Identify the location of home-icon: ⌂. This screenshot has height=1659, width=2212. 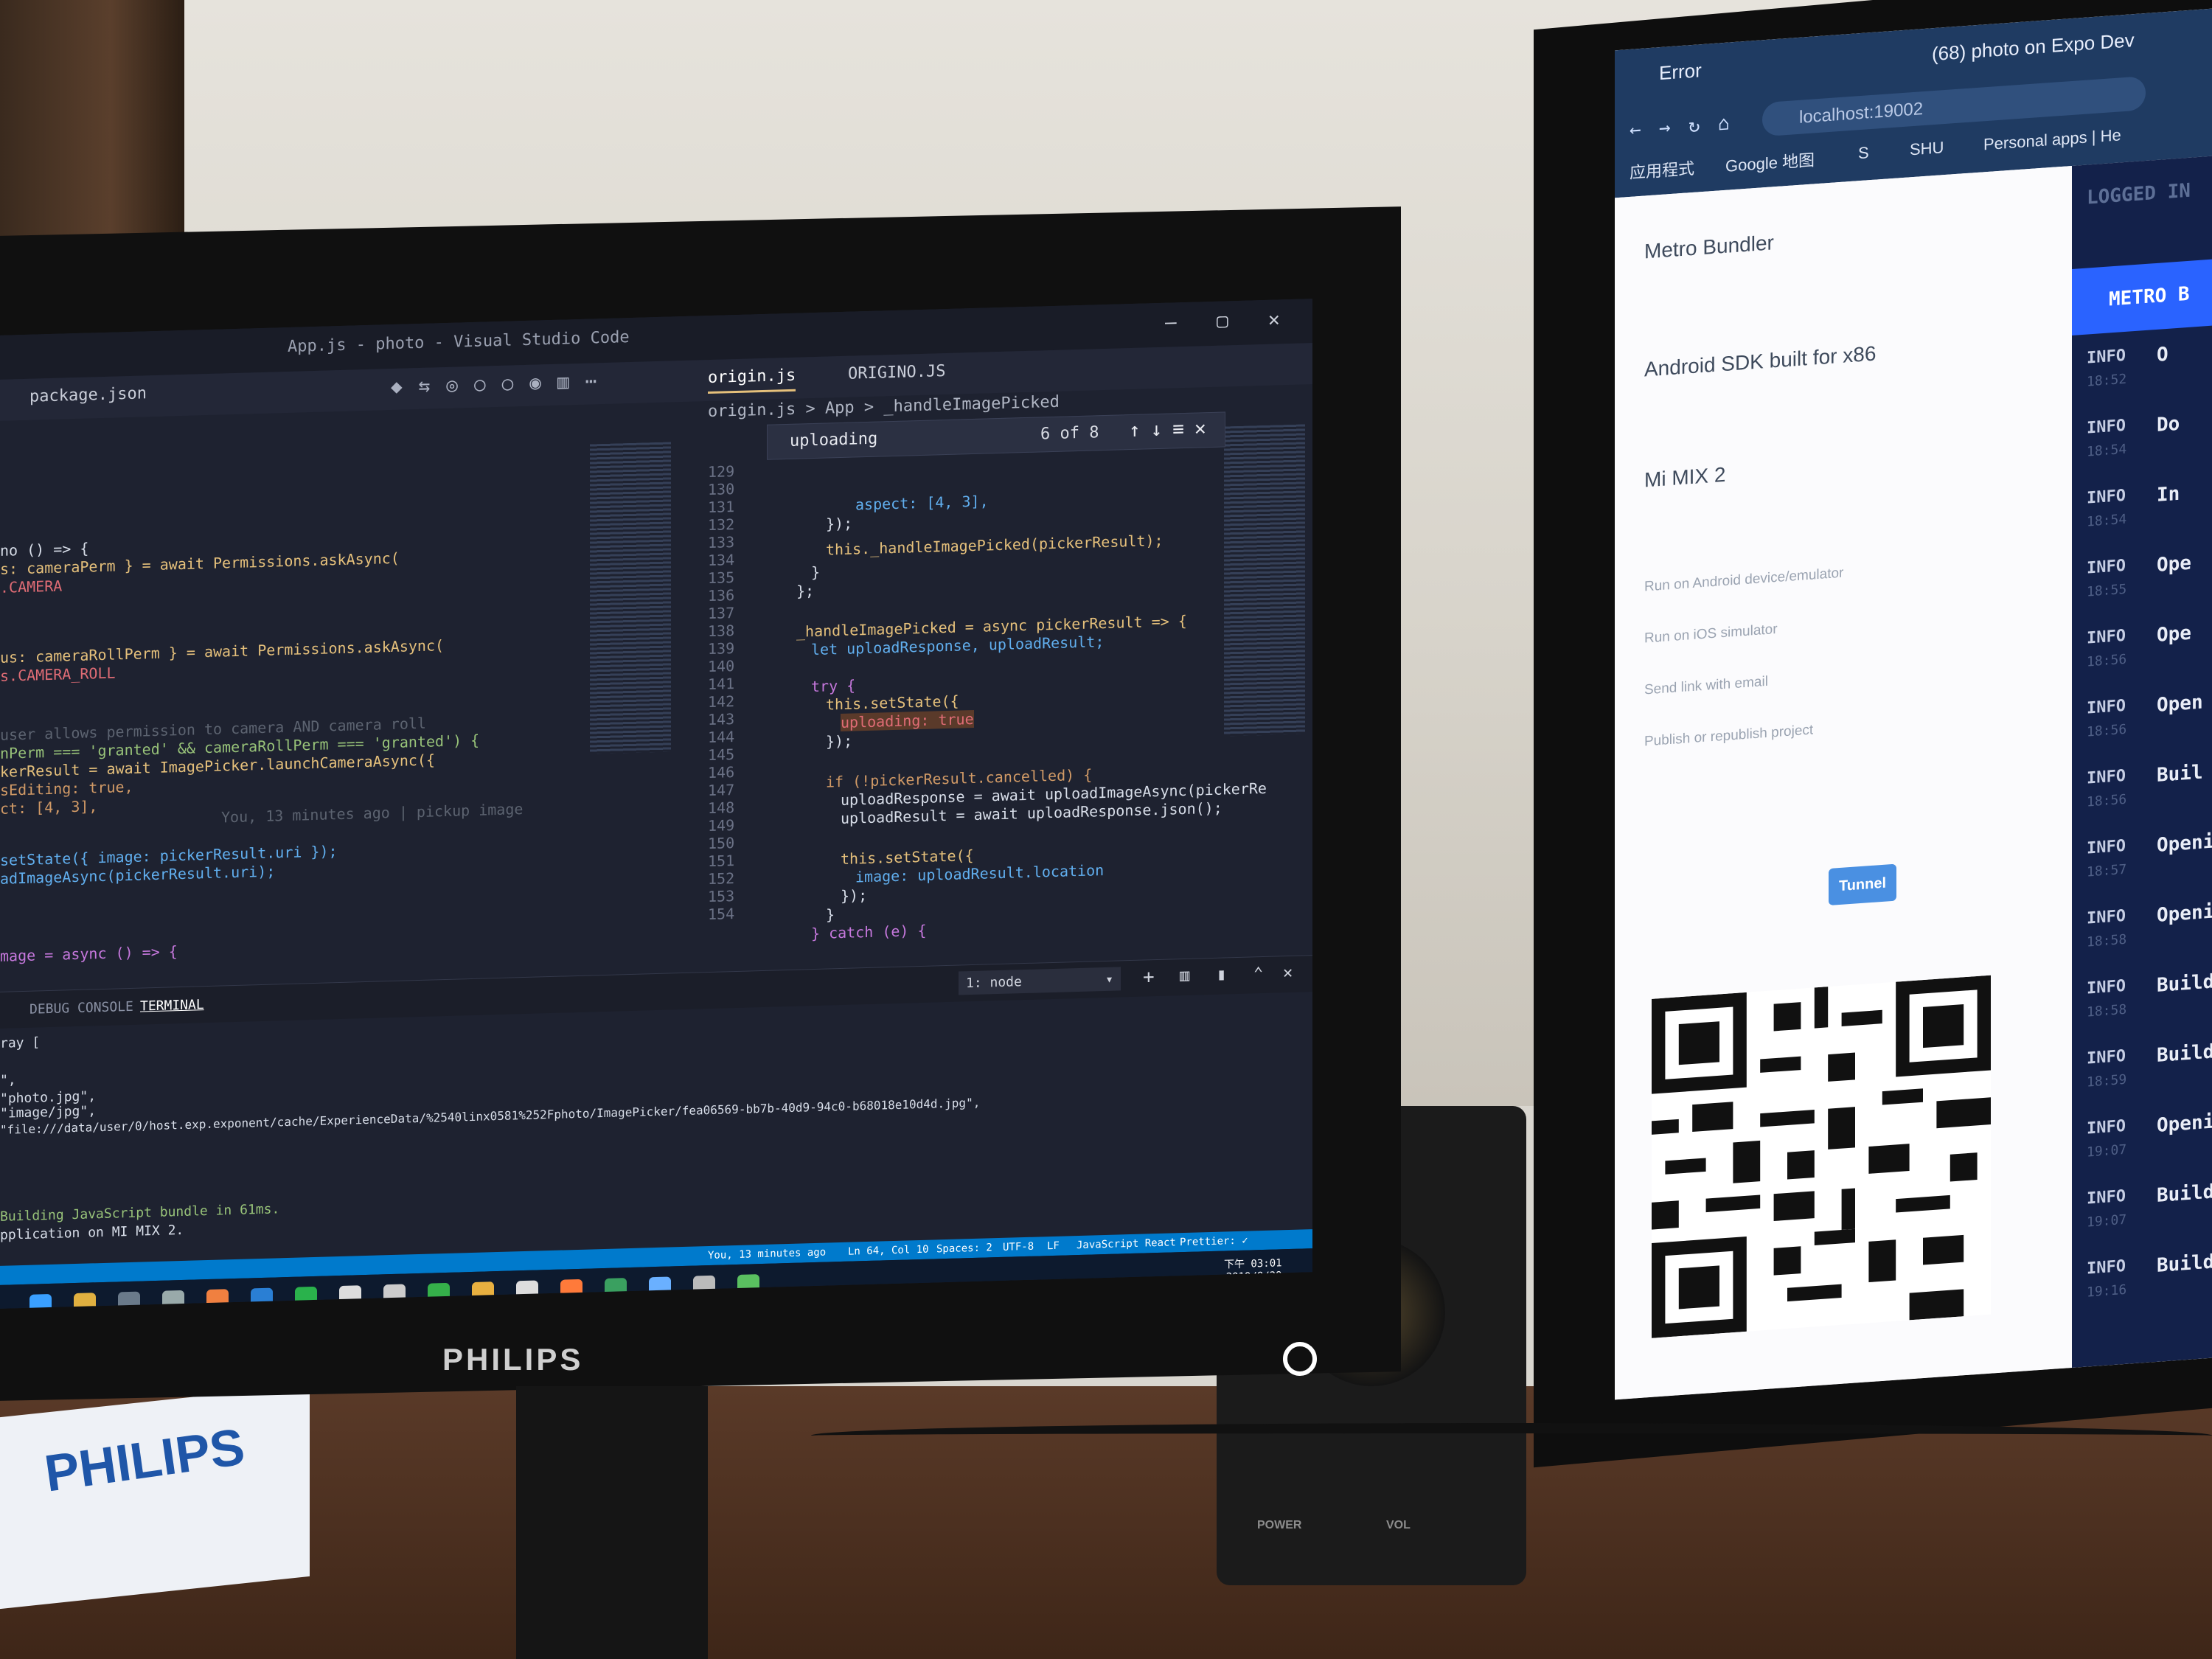
(1724, 123).